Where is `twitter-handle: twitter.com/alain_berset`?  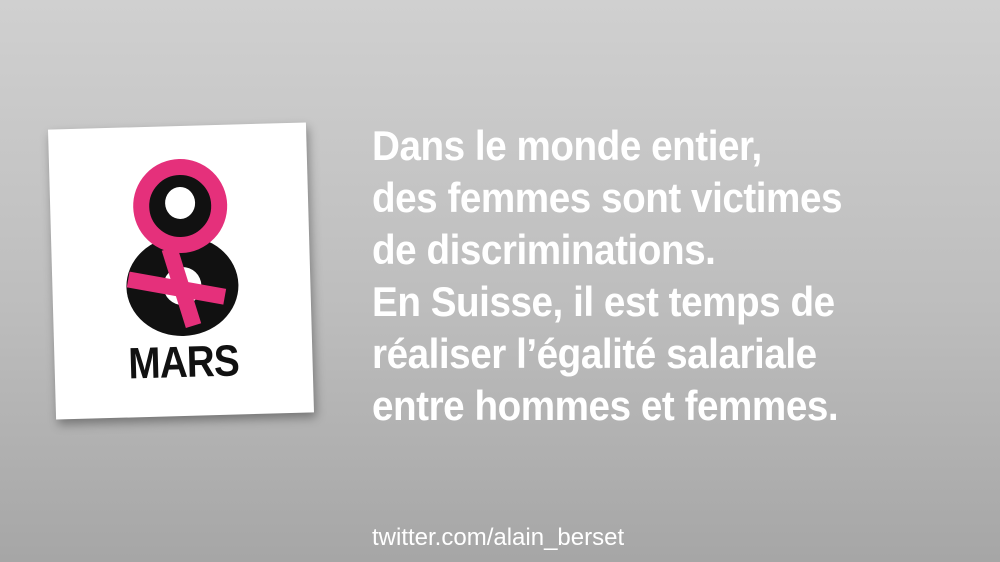
twitter-handle: twitter.com/alain_berset is located at coordinates (498, 537).